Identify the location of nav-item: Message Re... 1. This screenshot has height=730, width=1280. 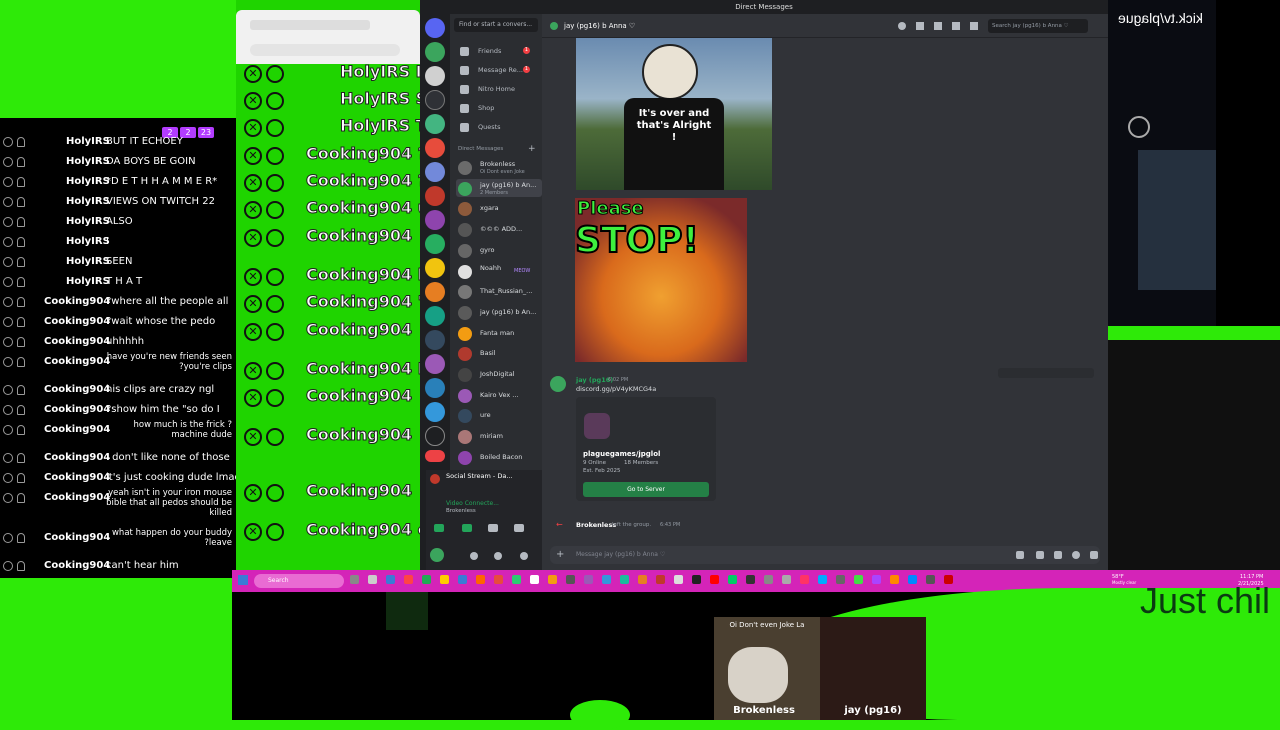
(499, 70).